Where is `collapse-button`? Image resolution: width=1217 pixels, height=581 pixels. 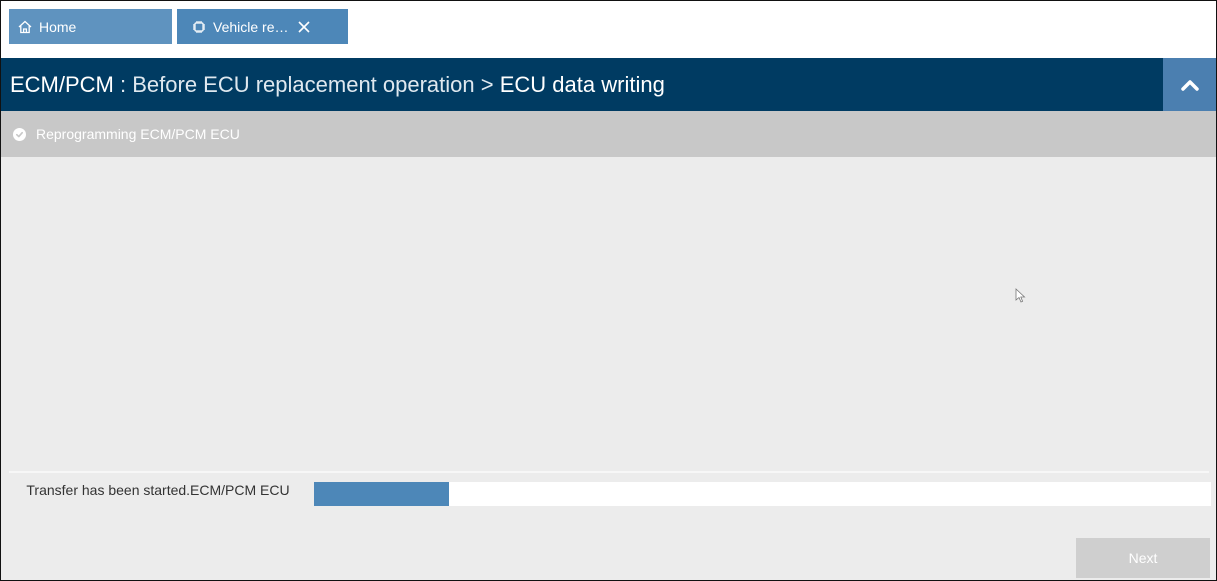
collapse-button is located at coordinates (1189, 84).